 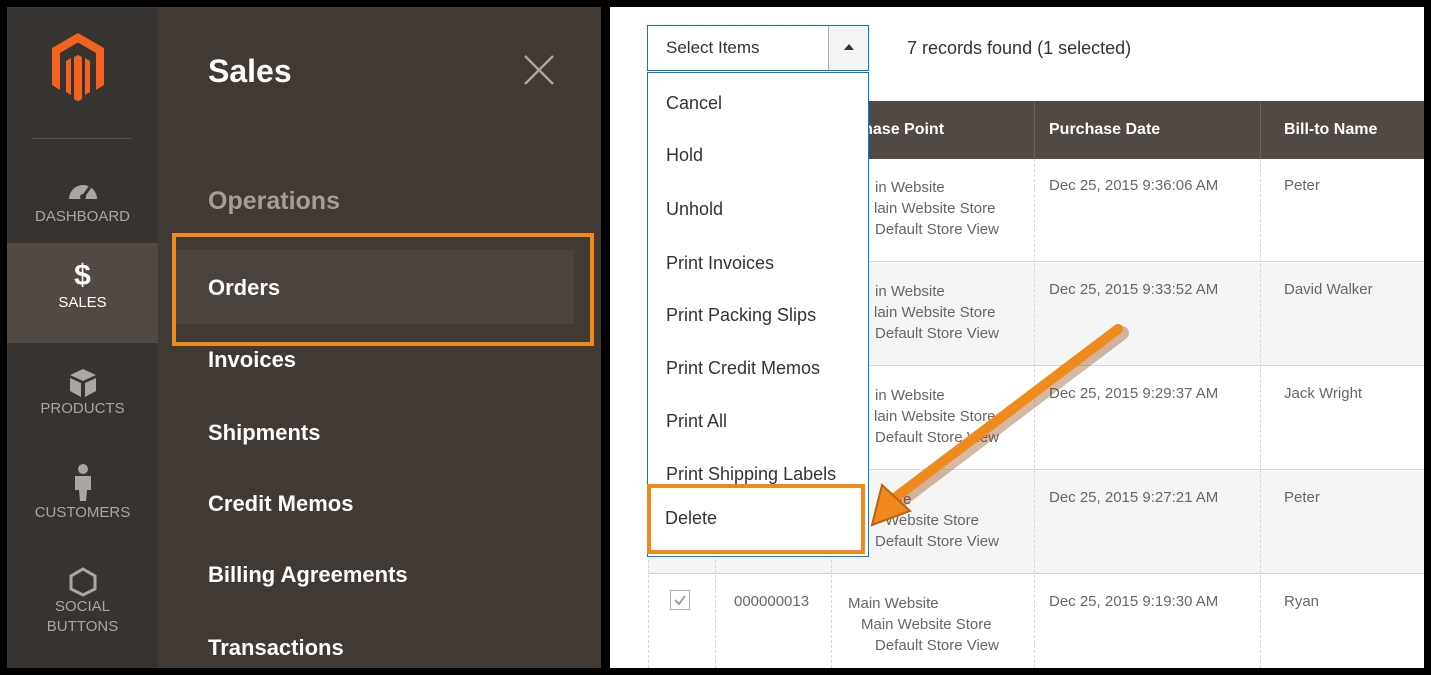 What do you see at coordinates (383, 289) in the screenshot?
I see `orders-highlight-box` at bounding box center [383, 289].